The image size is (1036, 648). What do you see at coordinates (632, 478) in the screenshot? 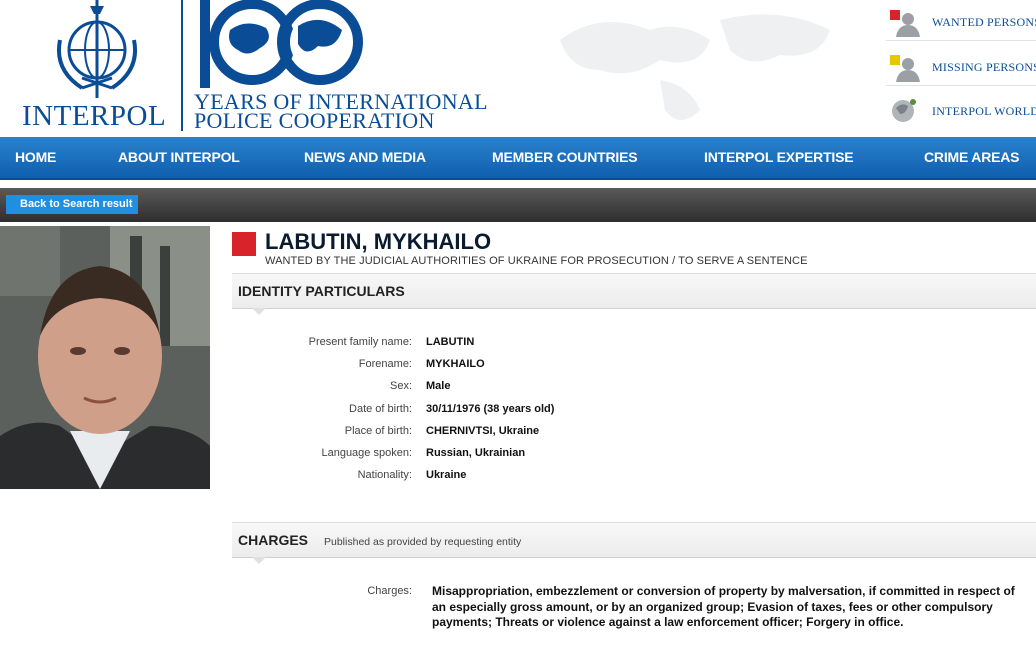
I see `identity-row: Nationality: Ukraine` at bounding box center [632, 478].